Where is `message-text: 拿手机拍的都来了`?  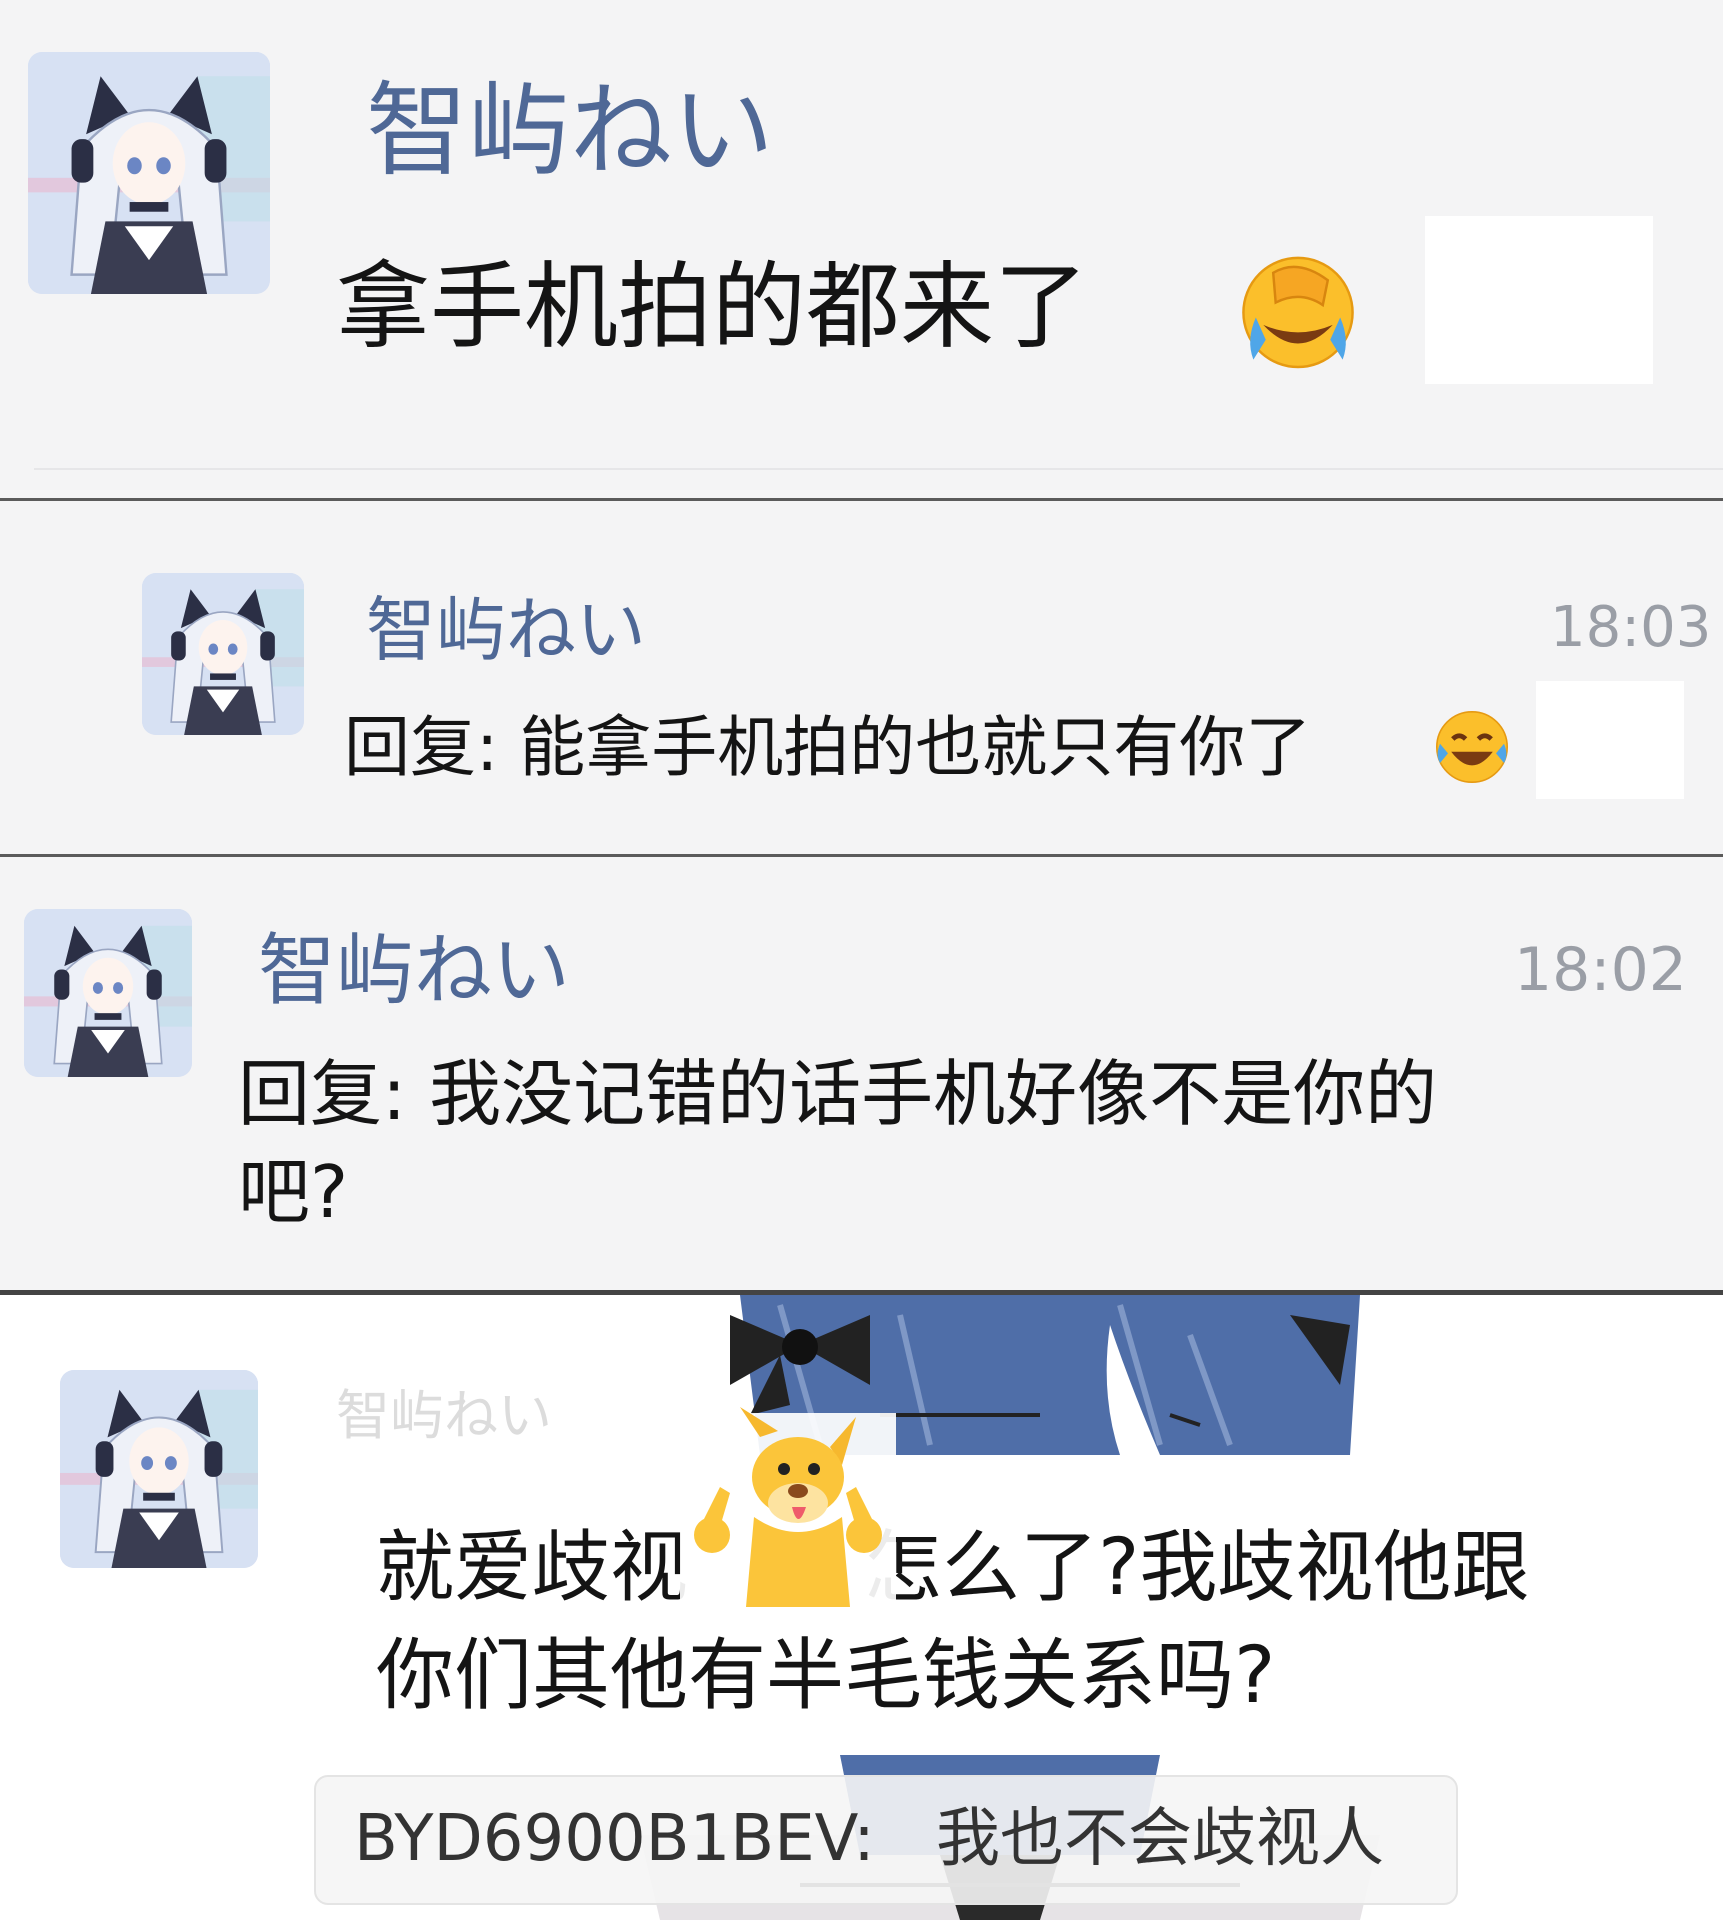 message-text: 拿手机拍的都来了 is located at coordinates (712, 307).